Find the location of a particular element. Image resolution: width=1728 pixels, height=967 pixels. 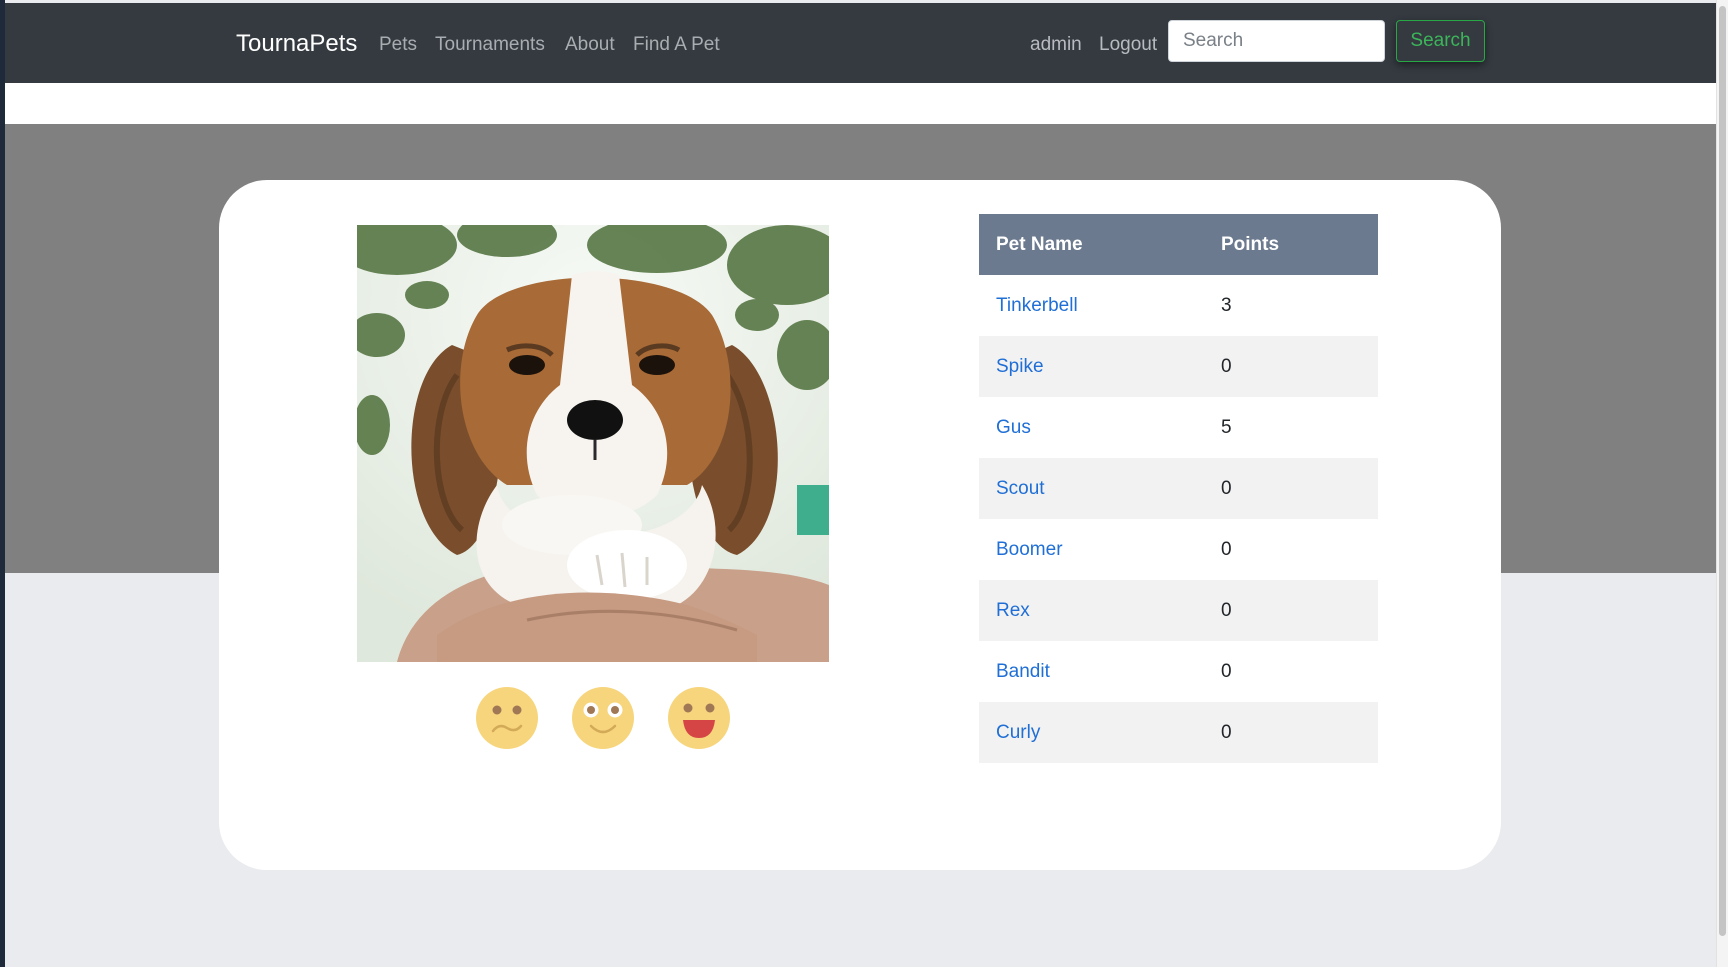

pet-link-bandit: Bandit is located at coordinates (1023, 671).